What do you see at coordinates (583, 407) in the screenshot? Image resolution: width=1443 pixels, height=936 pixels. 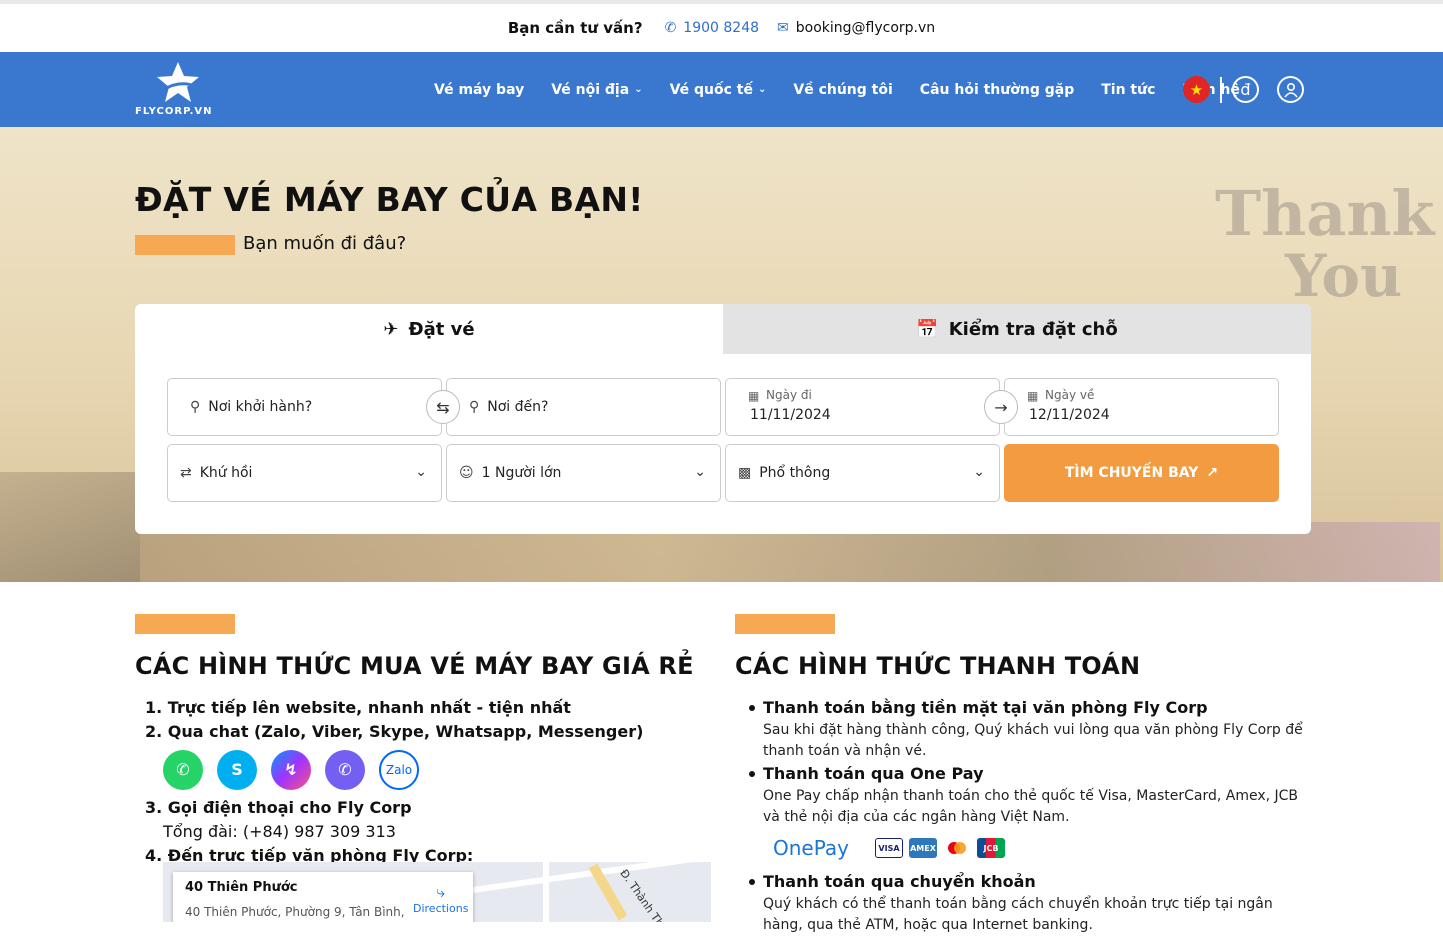 I see `destination-input: ⚲ Nơi đến?` at bounding box center [583, 407].